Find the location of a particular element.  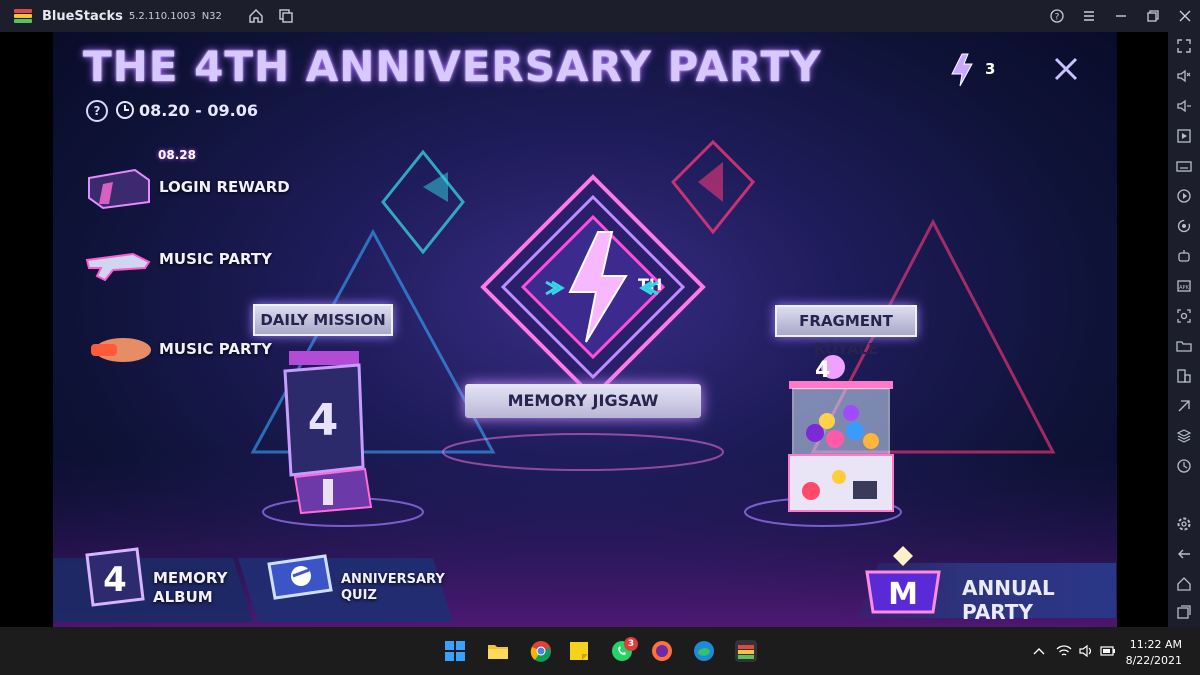

wifi-icon is located at coordinates (1064, 651).